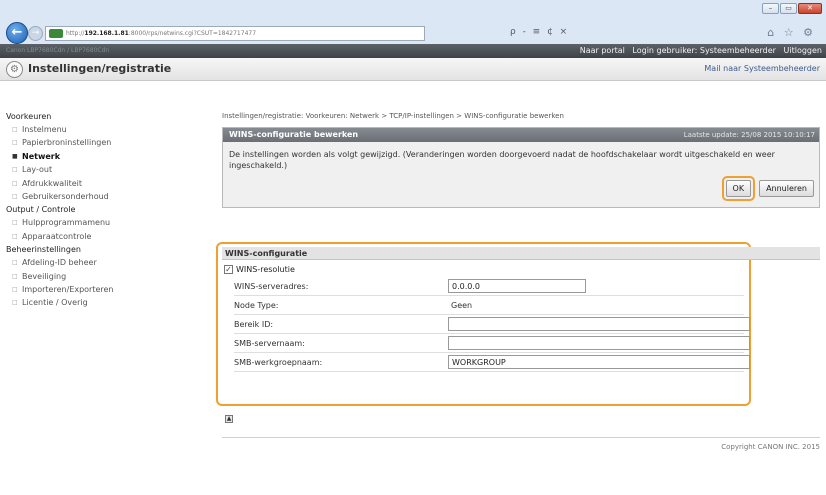 This screenshot has height=495, width=826. Describe the element at coordinates (229, 419) in the screenshot. I see `scroll-top-icon: ▲` at that location.